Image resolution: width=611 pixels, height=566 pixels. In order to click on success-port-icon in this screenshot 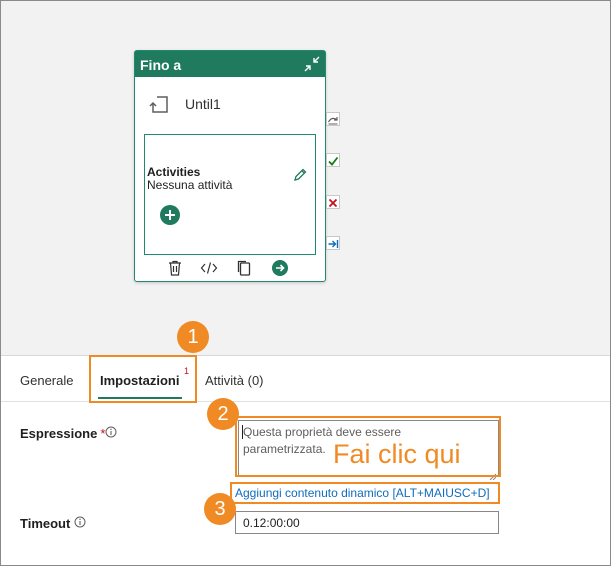, I will do `click(333, 160)`.